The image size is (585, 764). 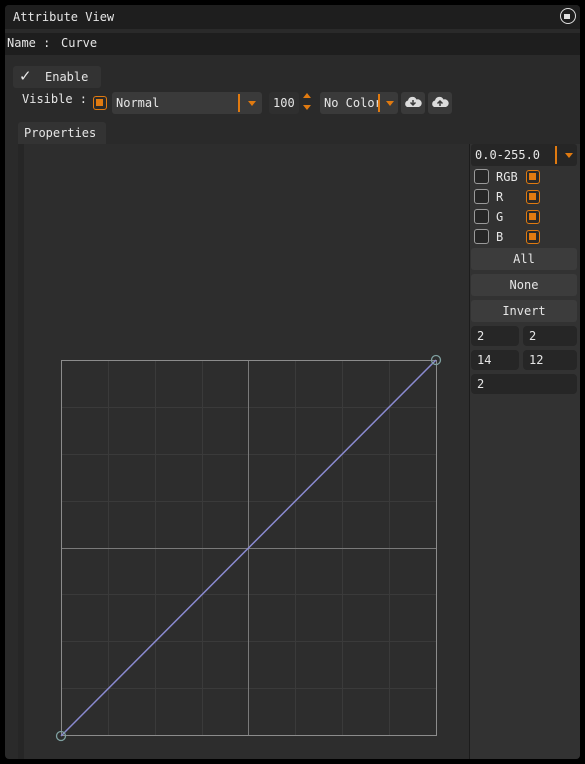 I want to click on color-value: No Color, so click(x=352, y=103).